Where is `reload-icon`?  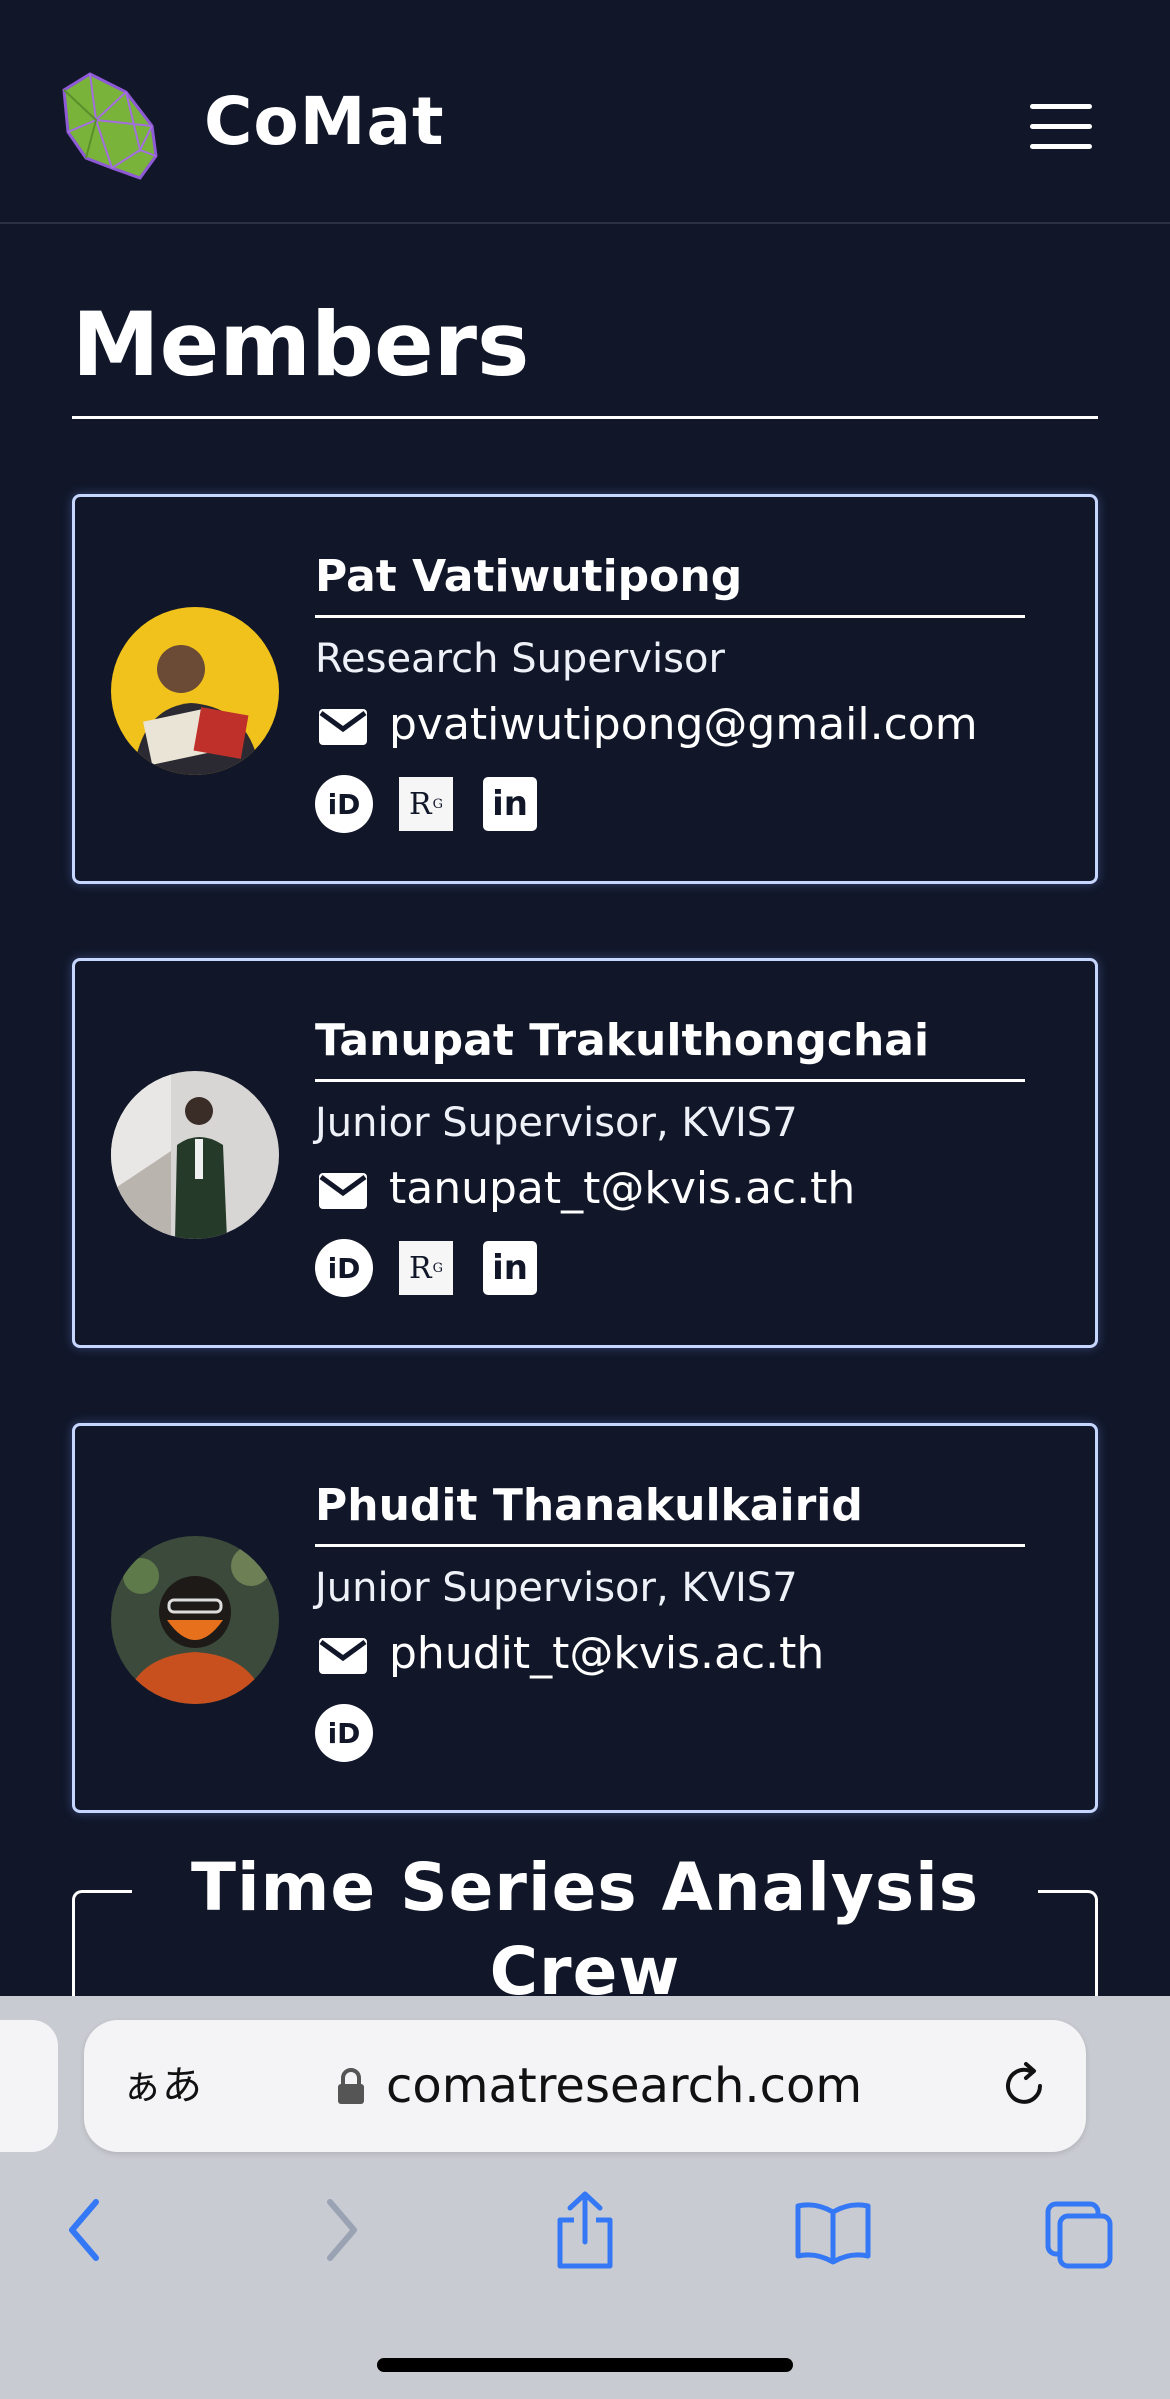
reload-icon is located at coordinates (1024, 2086).